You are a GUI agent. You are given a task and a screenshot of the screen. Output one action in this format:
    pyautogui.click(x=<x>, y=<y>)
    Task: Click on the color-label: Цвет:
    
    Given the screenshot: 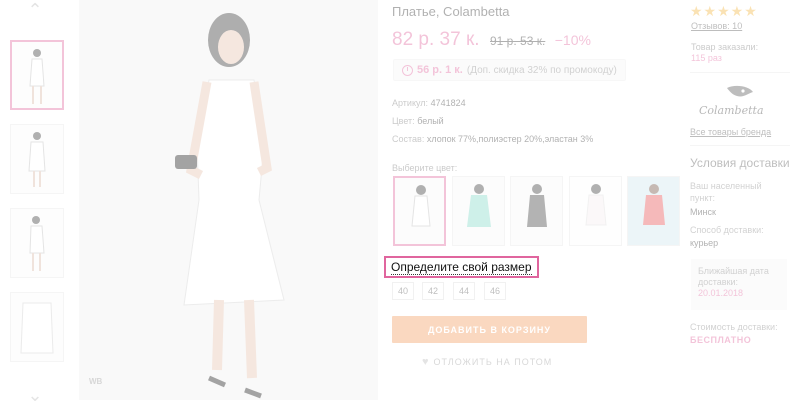 What is the action you would take?
    pyautogui.click(x=403, y=121)
    